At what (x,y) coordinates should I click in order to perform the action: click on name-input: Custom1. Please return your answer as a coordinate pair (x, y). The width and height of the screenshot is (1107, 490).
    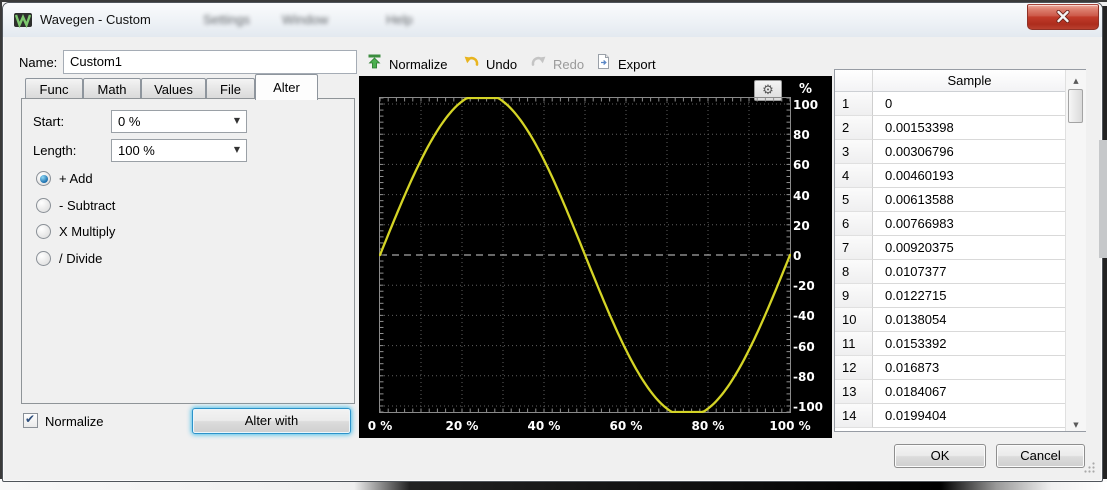
    Looking at the image, I should click on (210, 62).